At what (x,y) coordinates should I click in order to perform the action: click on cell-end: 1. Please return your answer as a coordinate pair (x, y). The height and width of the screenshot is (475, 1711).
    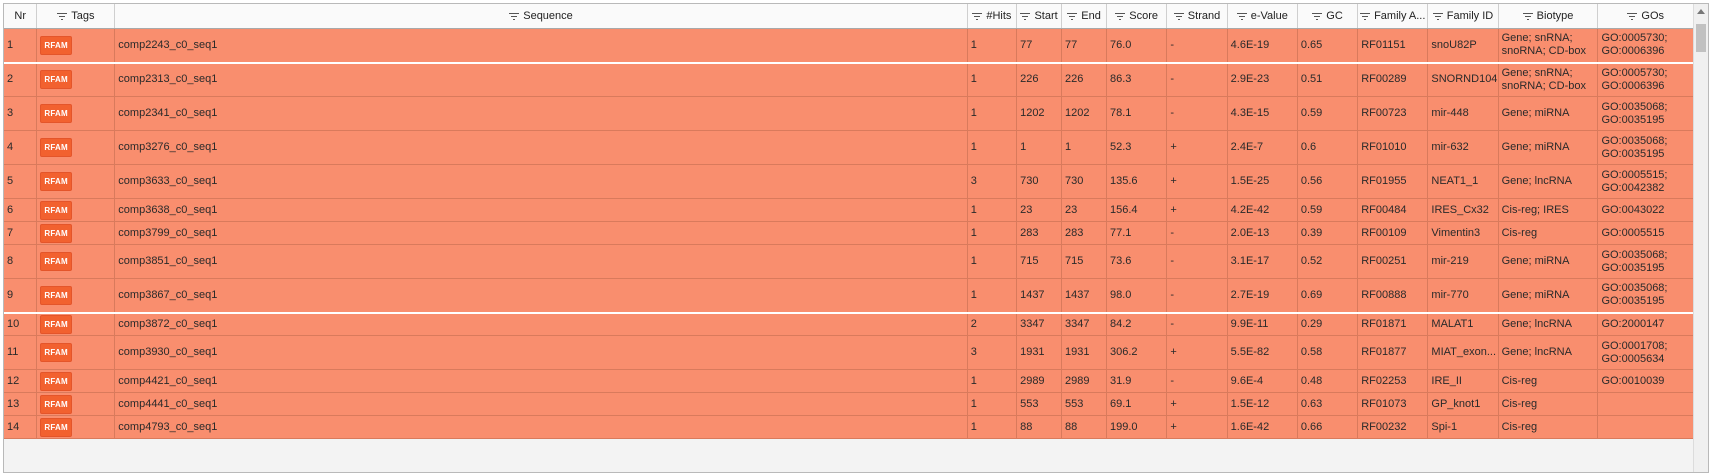
    Looking at the image, I should click on (1084, 147).